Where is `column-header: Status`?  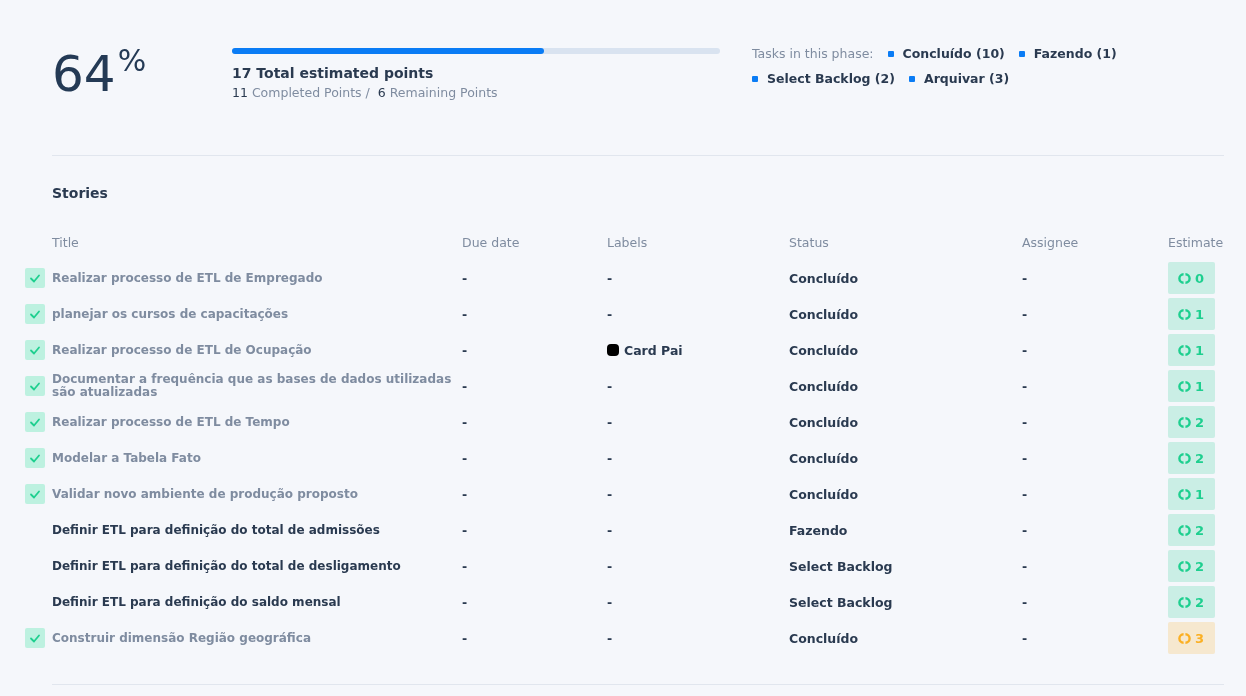 column-header: Status is located at coordinates (809, 242).